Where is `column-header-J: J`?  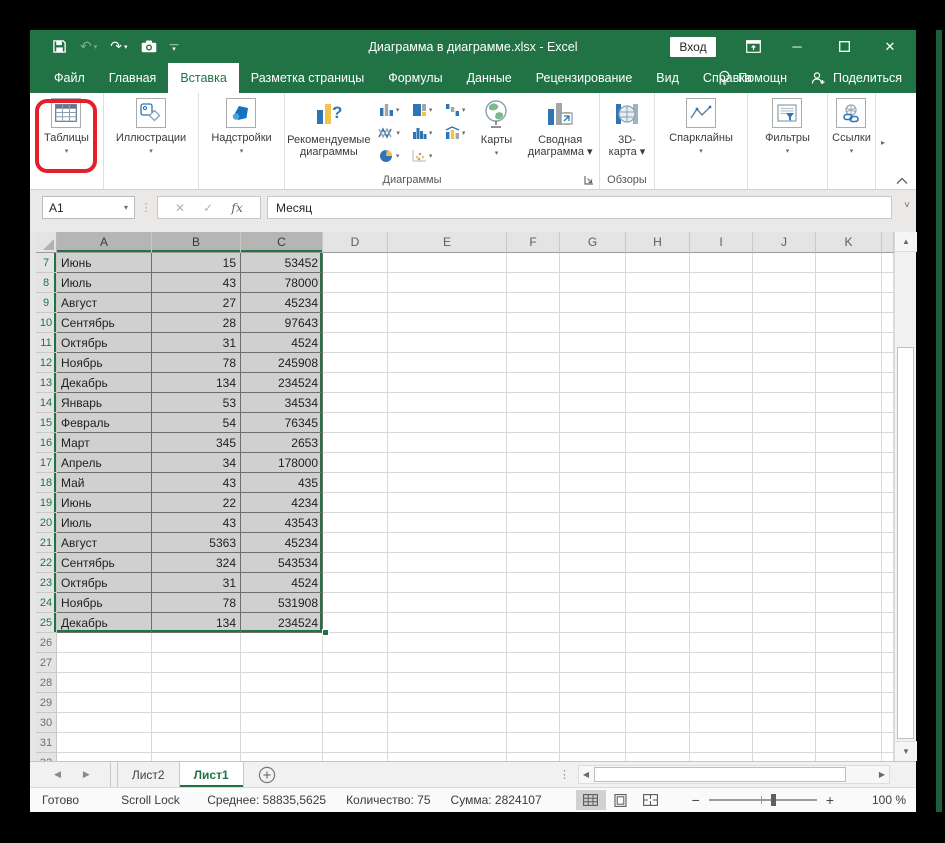
column-header-J: J is located at coordinates (784, 242).